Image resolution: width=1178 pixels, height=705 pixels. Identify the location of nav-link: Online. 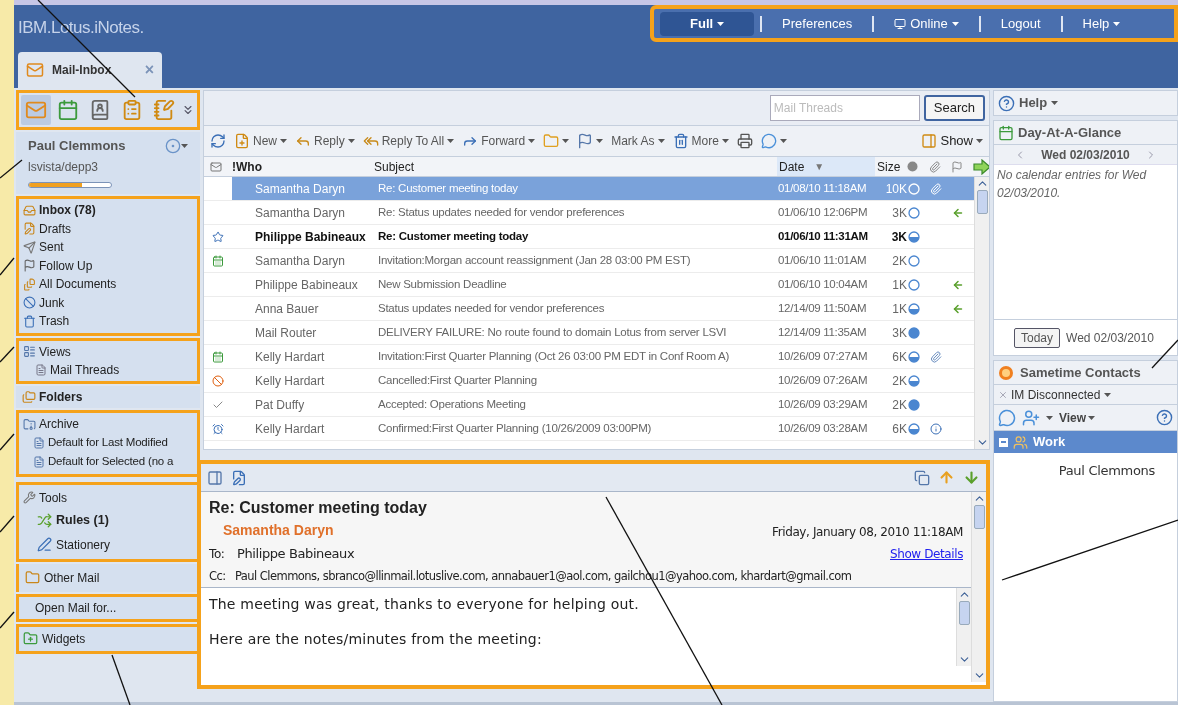
(926, 23).